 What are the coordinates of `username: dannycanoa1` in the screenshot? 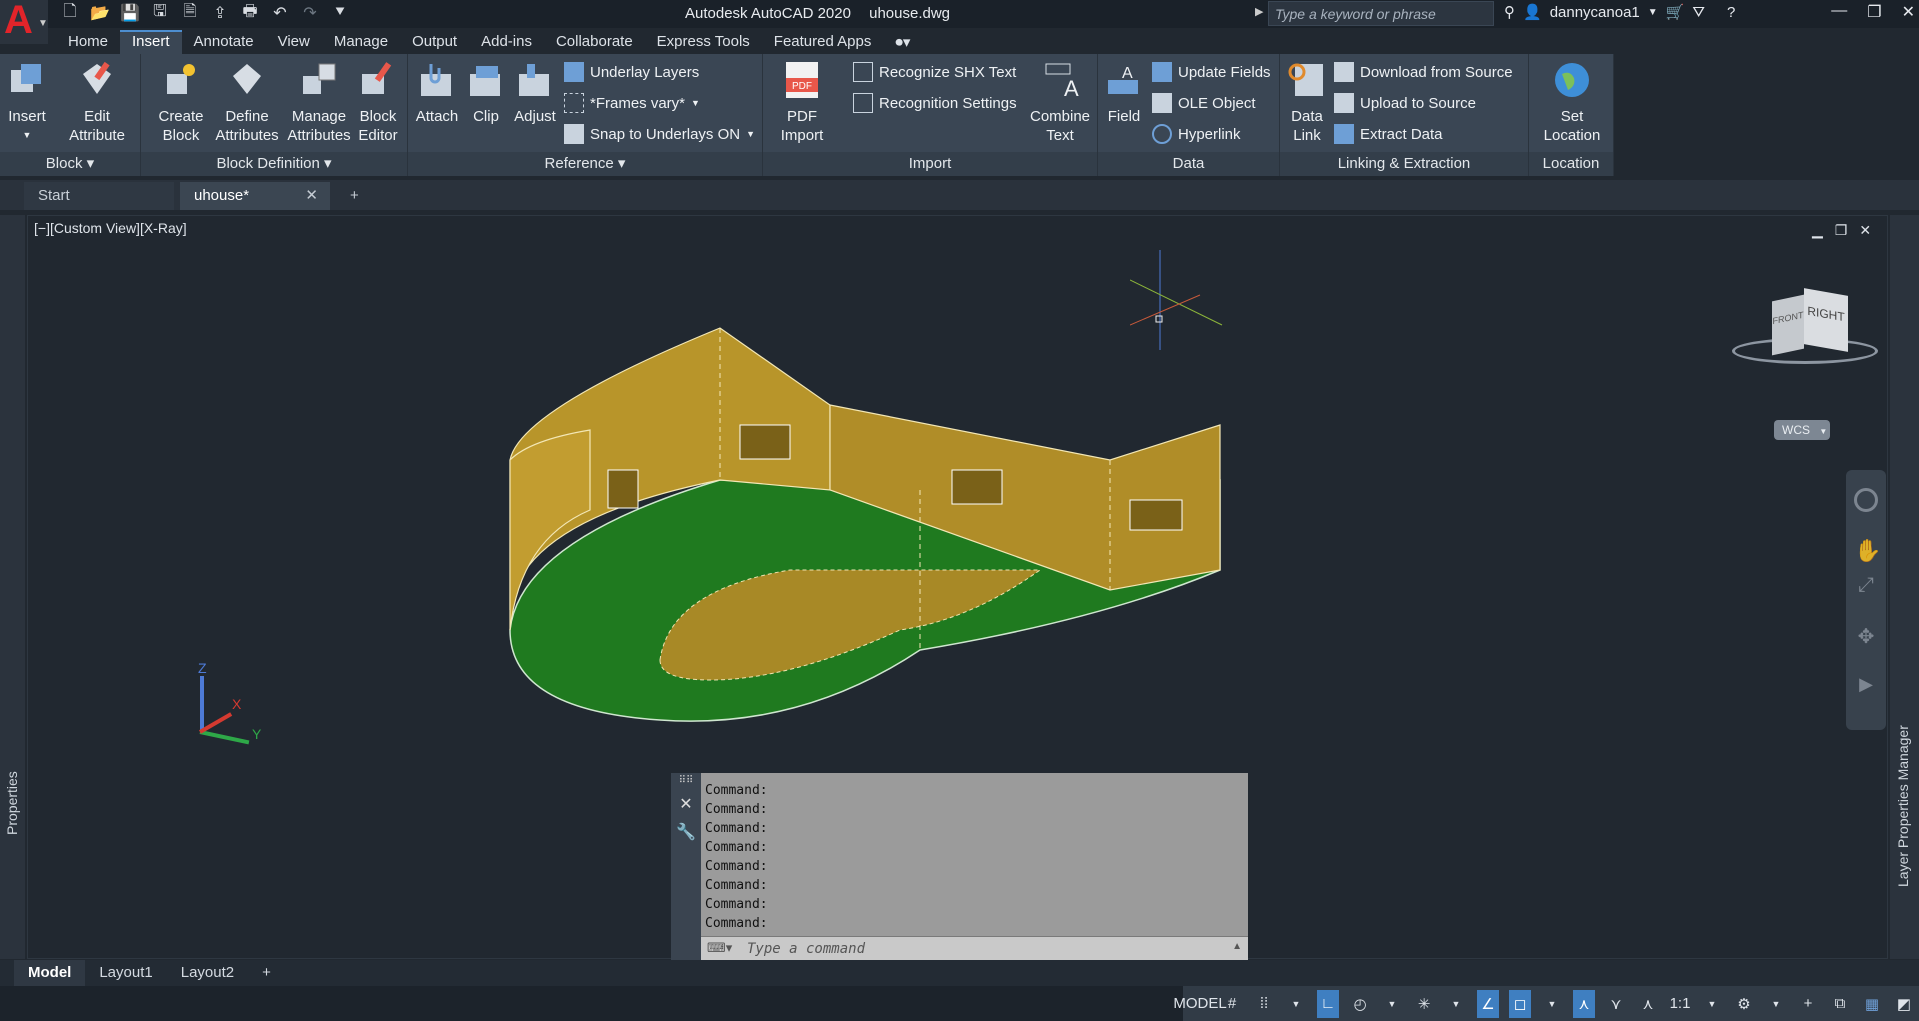 It's located at (1595, 12).